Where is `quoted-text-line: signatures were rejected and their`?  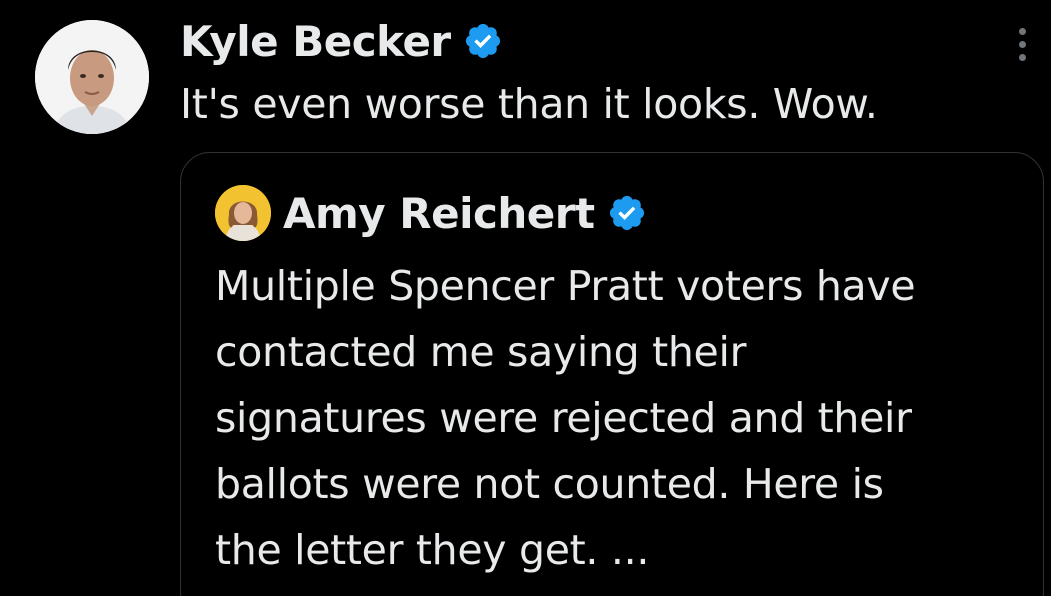
quoted-text-line: signatures were rejected and their is located at coordinates (563, 418).